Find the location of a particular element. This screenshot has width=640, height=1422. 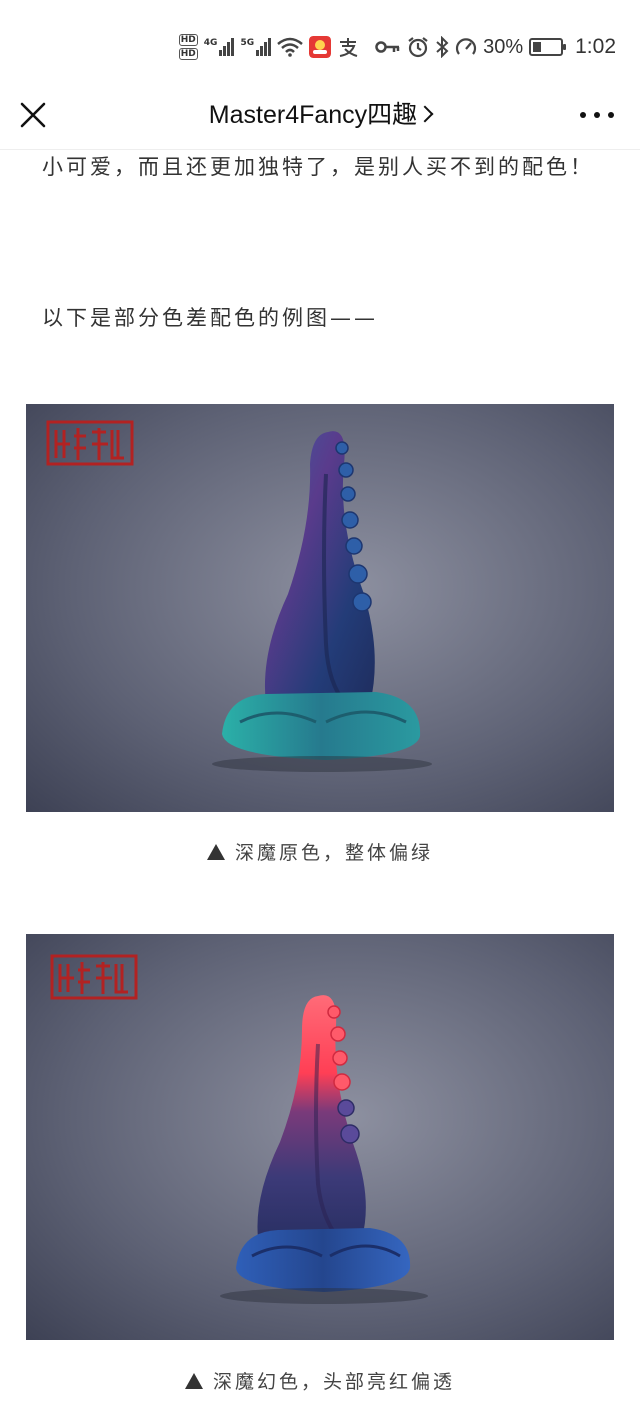

wifi-icon is located at coordinates (290, 47).